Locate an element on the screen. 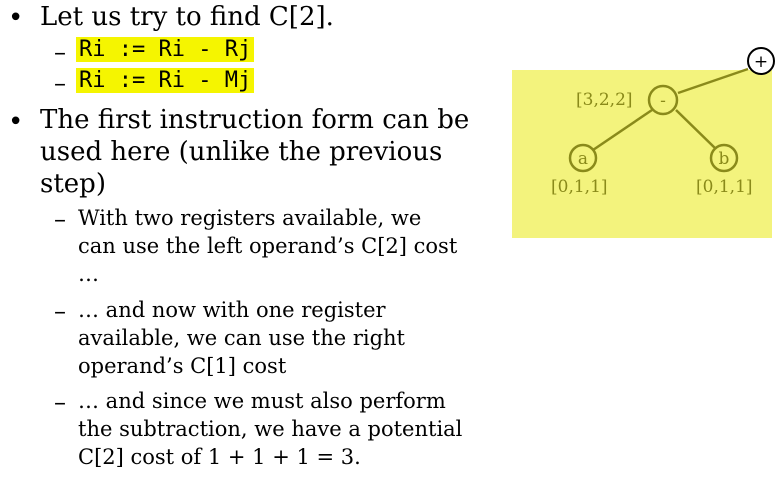 This screenshot has height=486, width=780. edge-minus-a is located at coordinates (622, 130).